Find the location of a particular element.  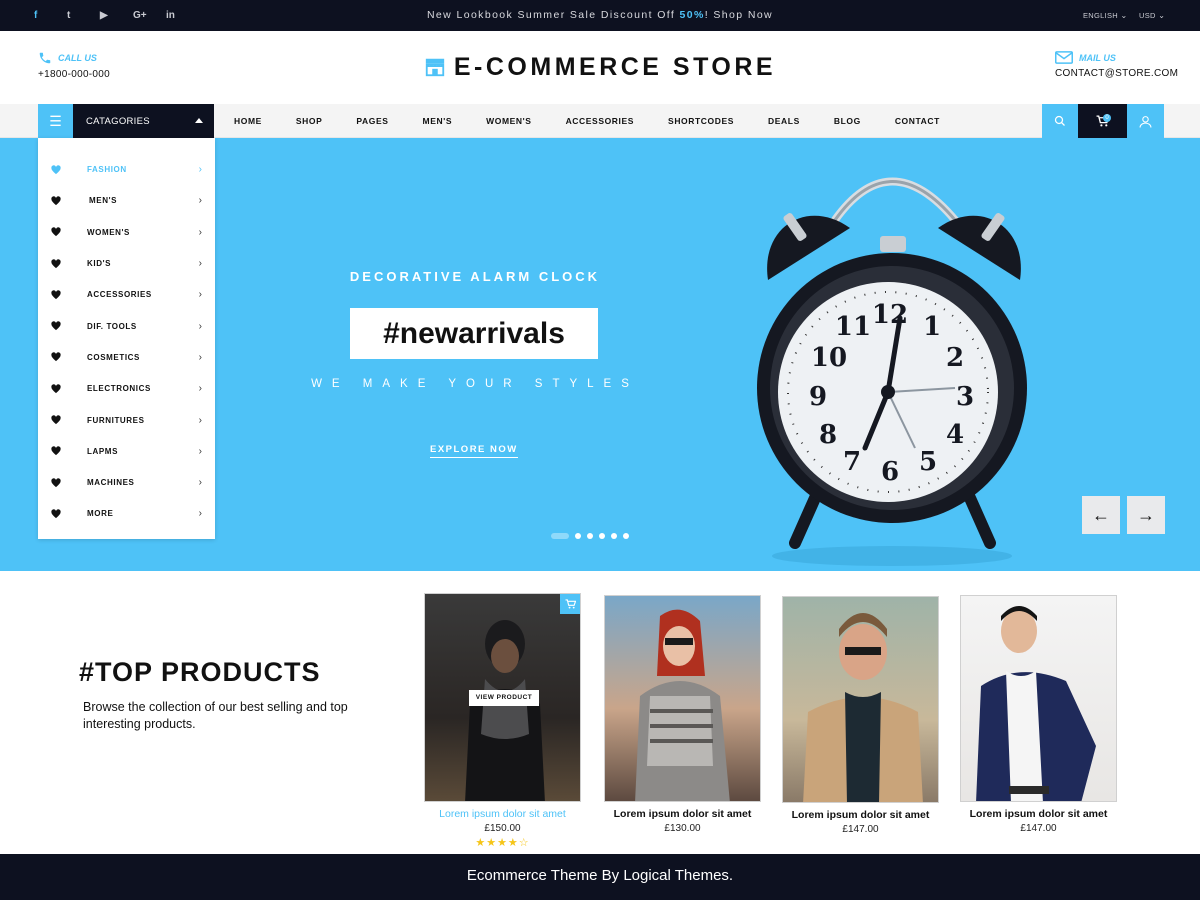

add-to-cart-button is located at coordinates (570, 604).